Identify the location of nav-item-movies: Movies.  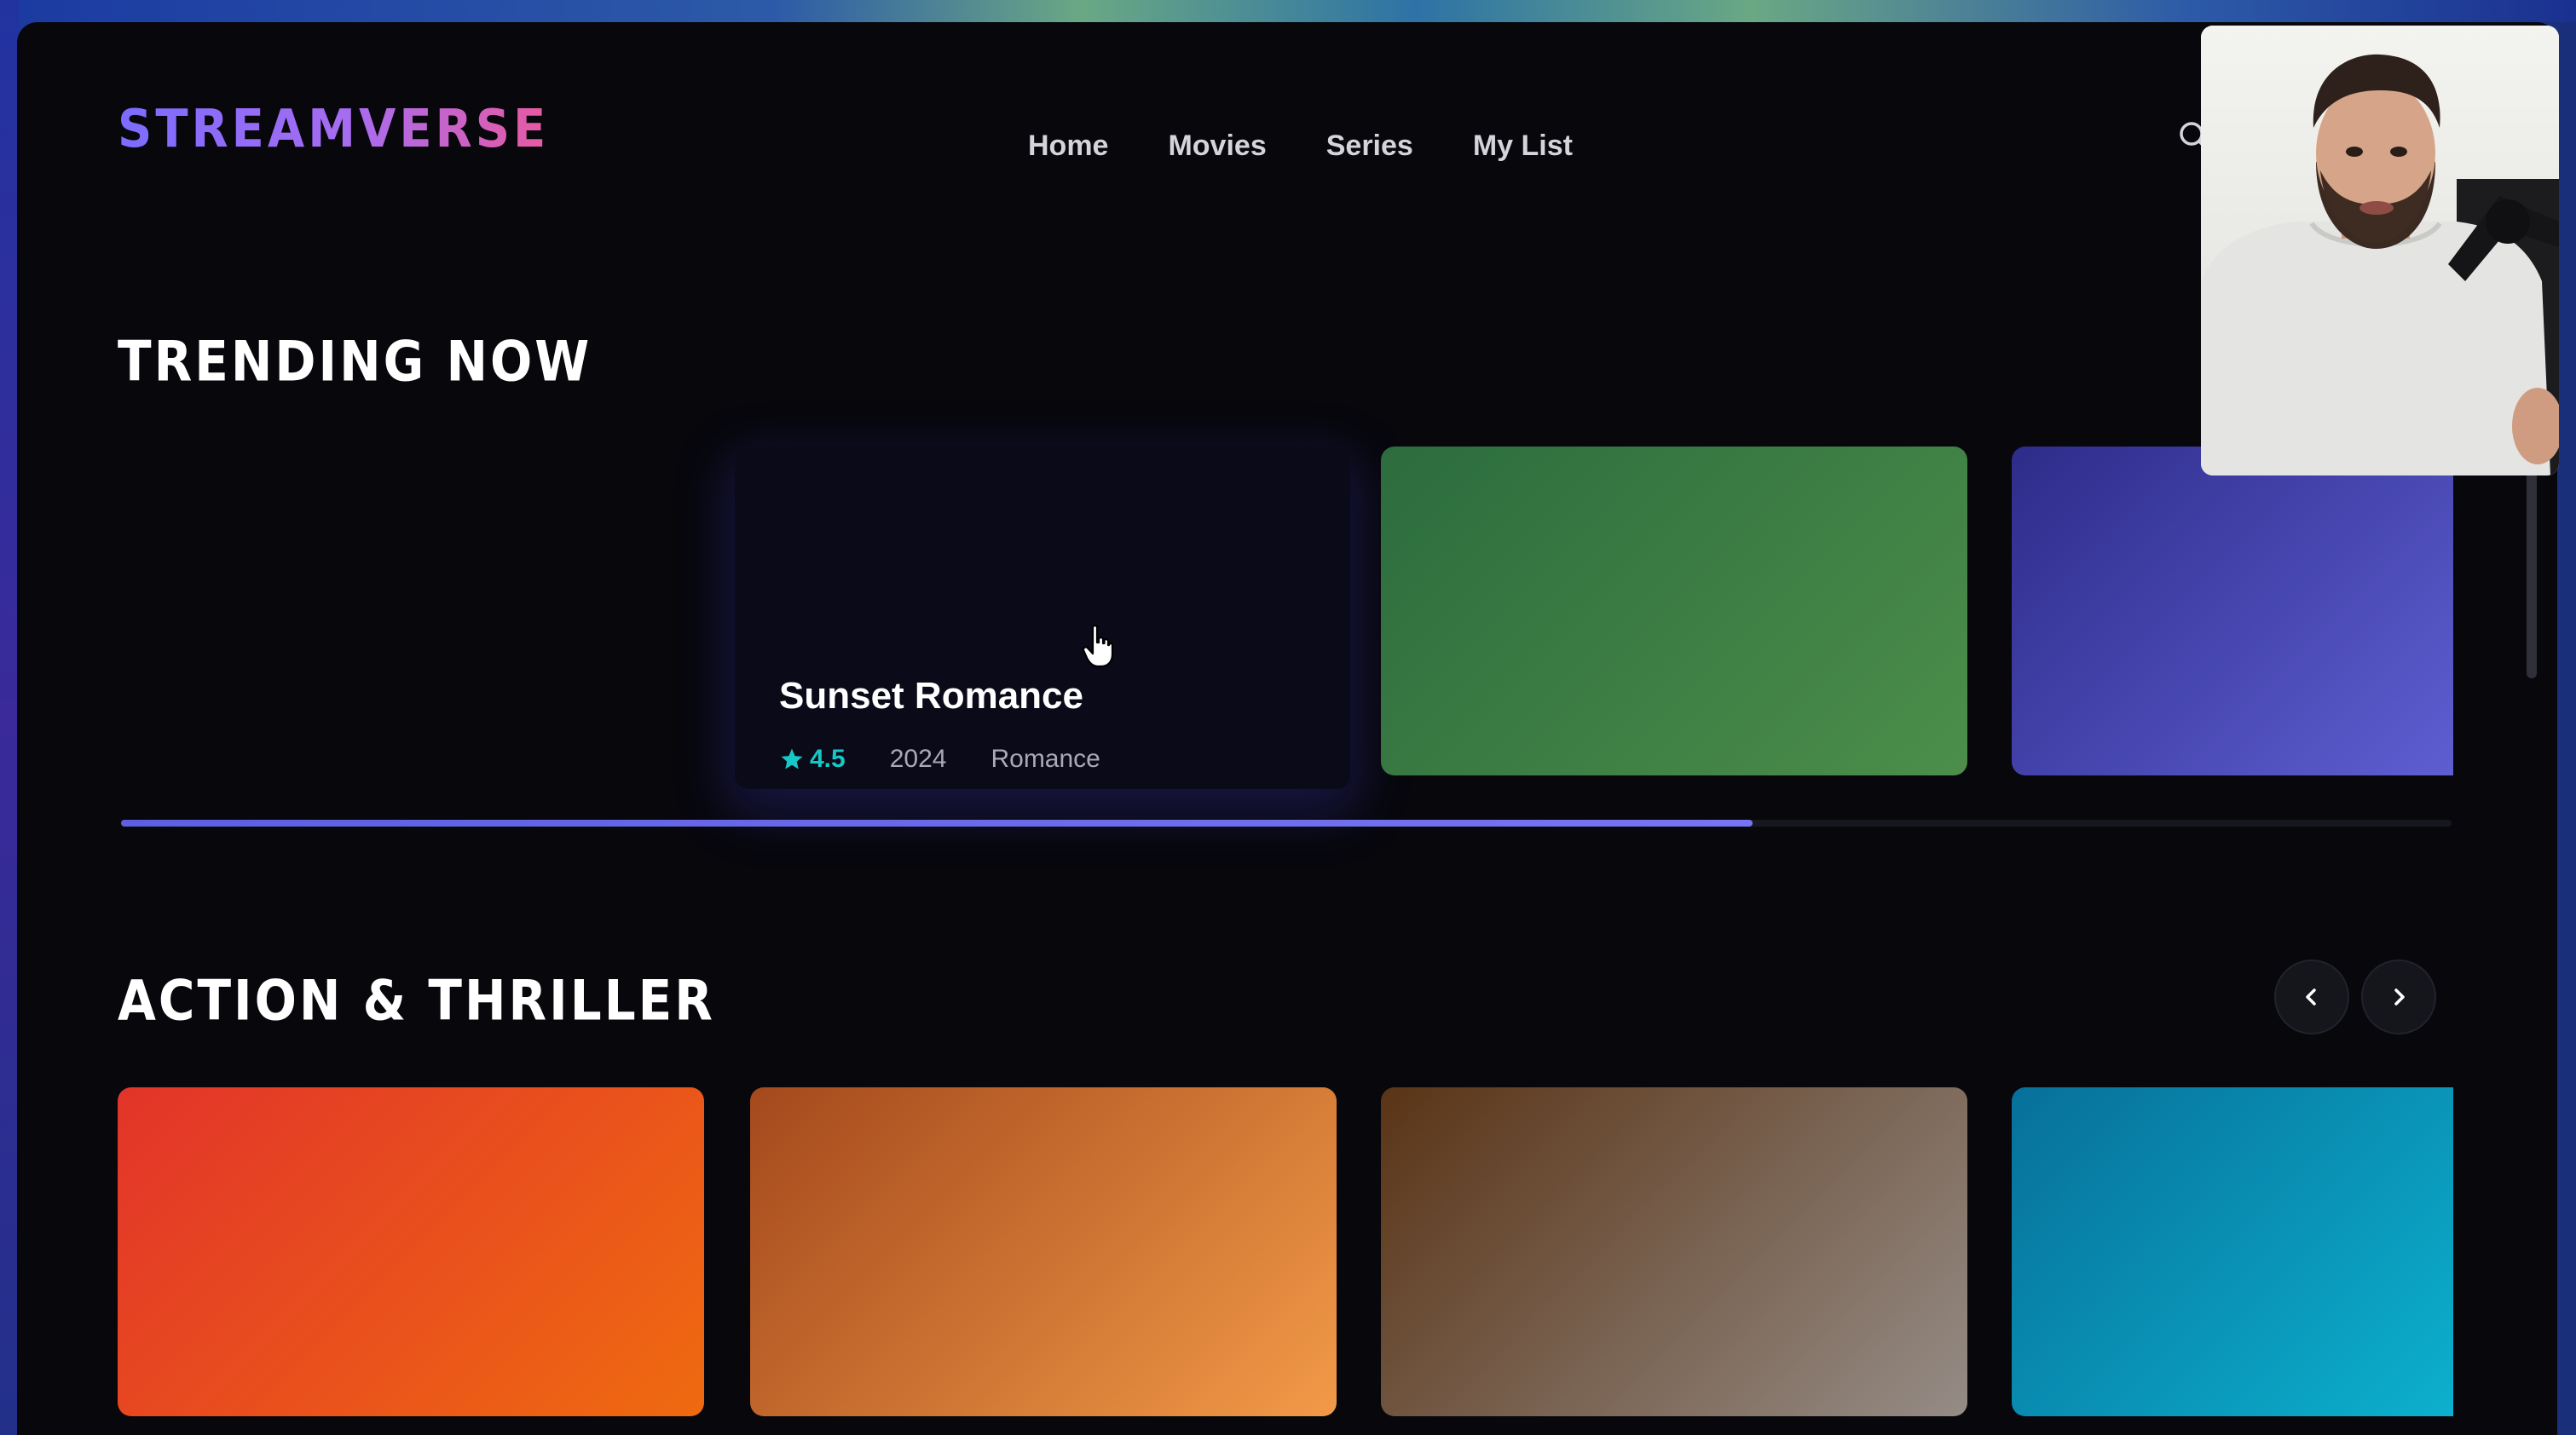
(1217, 146).